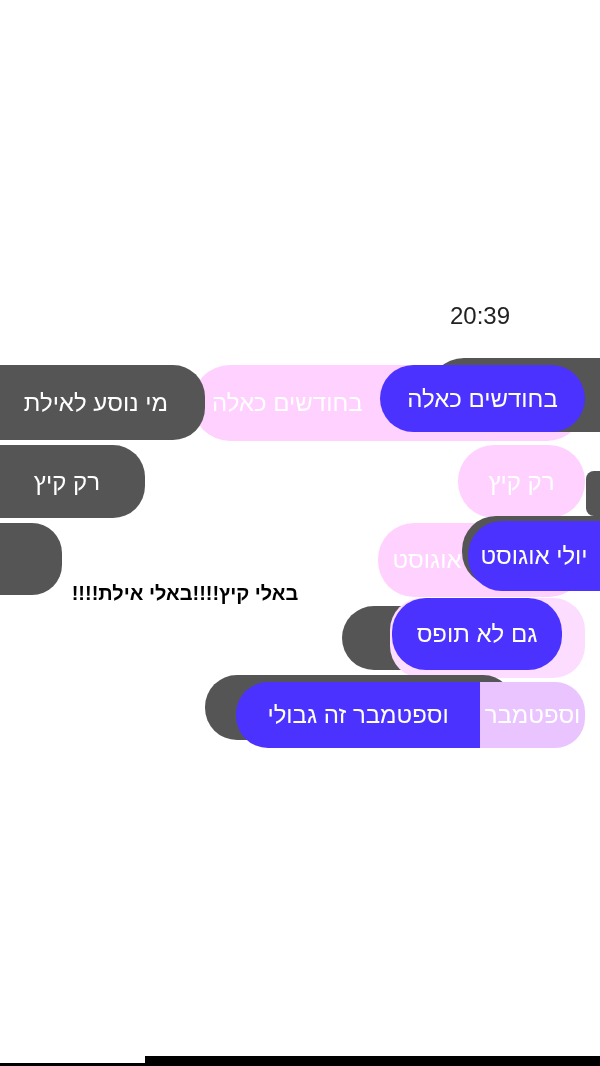 Image resolution: width=600 pixels, height=1066 pixels. What do you see at coordinates (185, 593) in the screenshot?
I see `caption-text: באלי קיץ!!!!באלי אילת!!!!` at bounding box center [185, 593].